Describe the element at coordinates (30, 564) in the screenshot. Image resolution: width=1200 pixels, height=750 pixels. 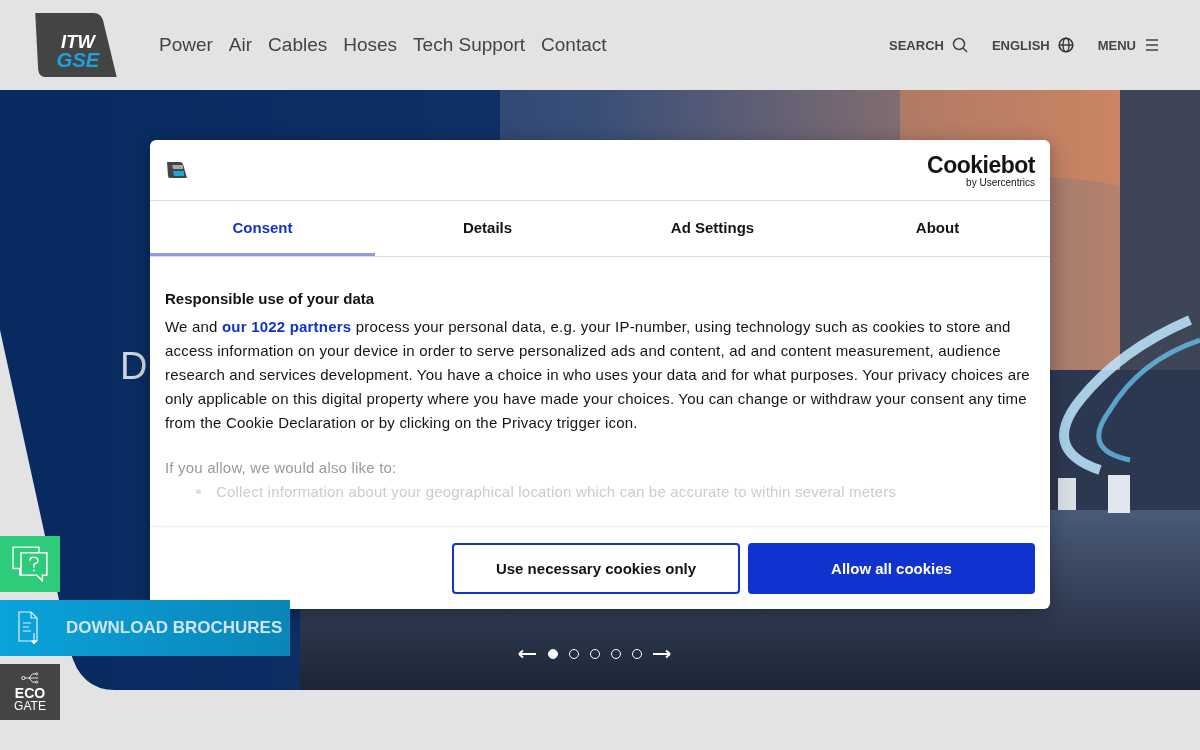
I see `chat-question-icon` at that location.